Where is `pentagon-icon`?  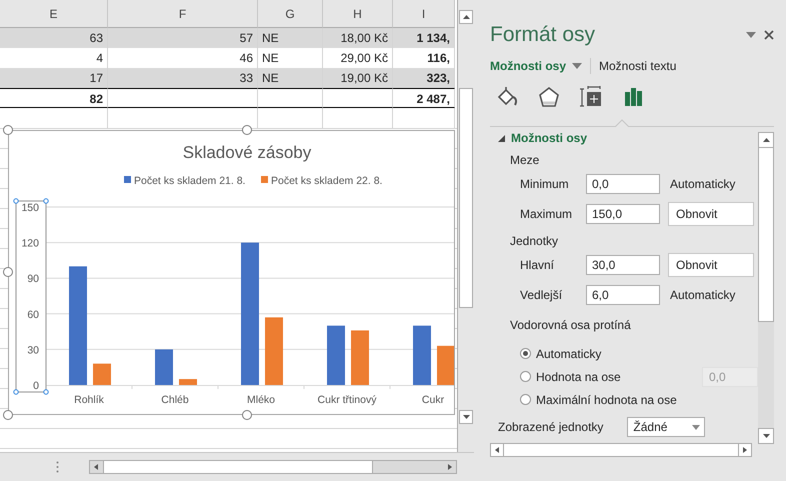
pentagon-icon is located at coordinates (549, 97).